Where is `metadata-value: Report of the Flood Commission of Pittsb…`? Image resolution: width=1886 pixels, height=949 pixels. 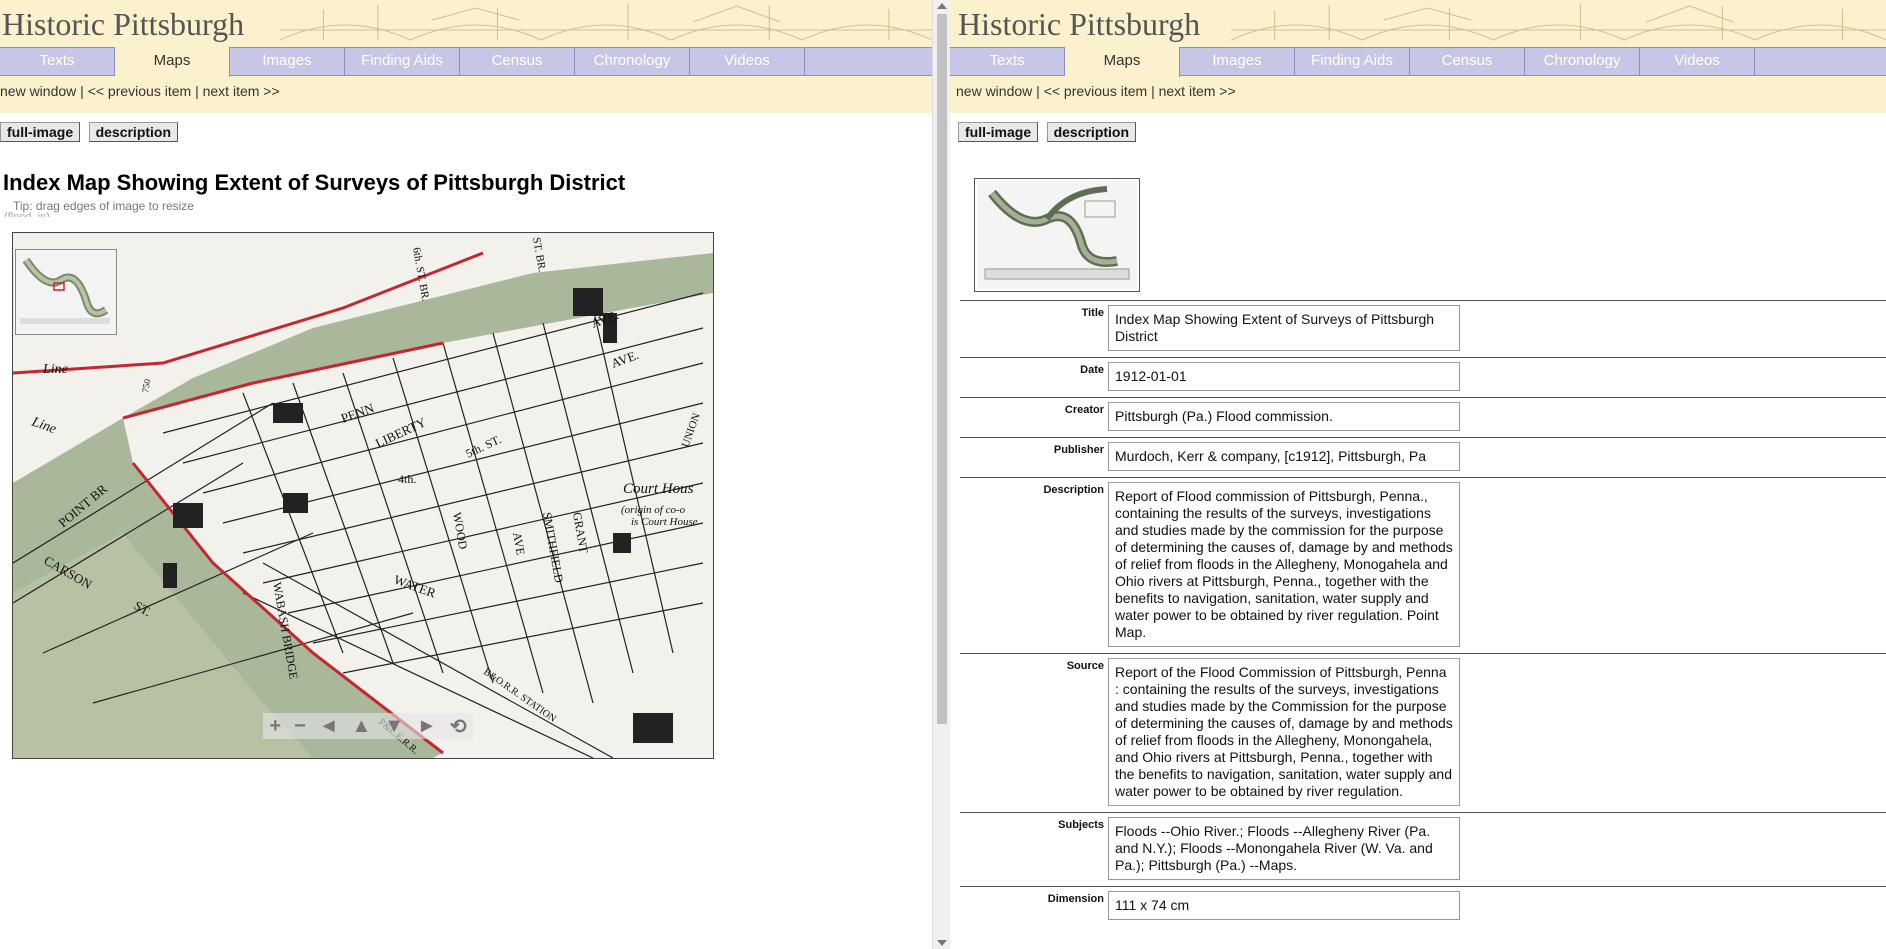 metadata-value: Report of the Flood Commission of Pittsb… is located at coordinates (1284, 732).